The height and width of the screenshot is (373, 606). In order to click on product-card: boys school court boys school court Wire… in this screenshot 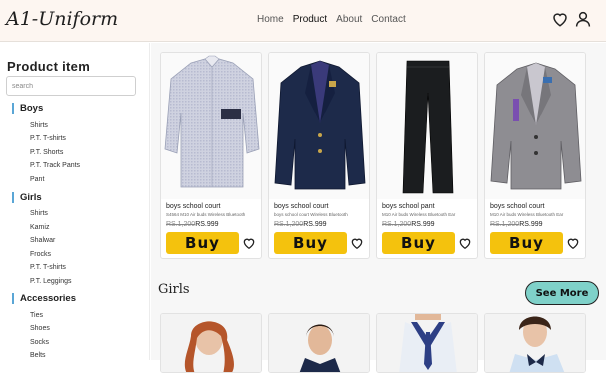, I will do `click(319, 155)`.